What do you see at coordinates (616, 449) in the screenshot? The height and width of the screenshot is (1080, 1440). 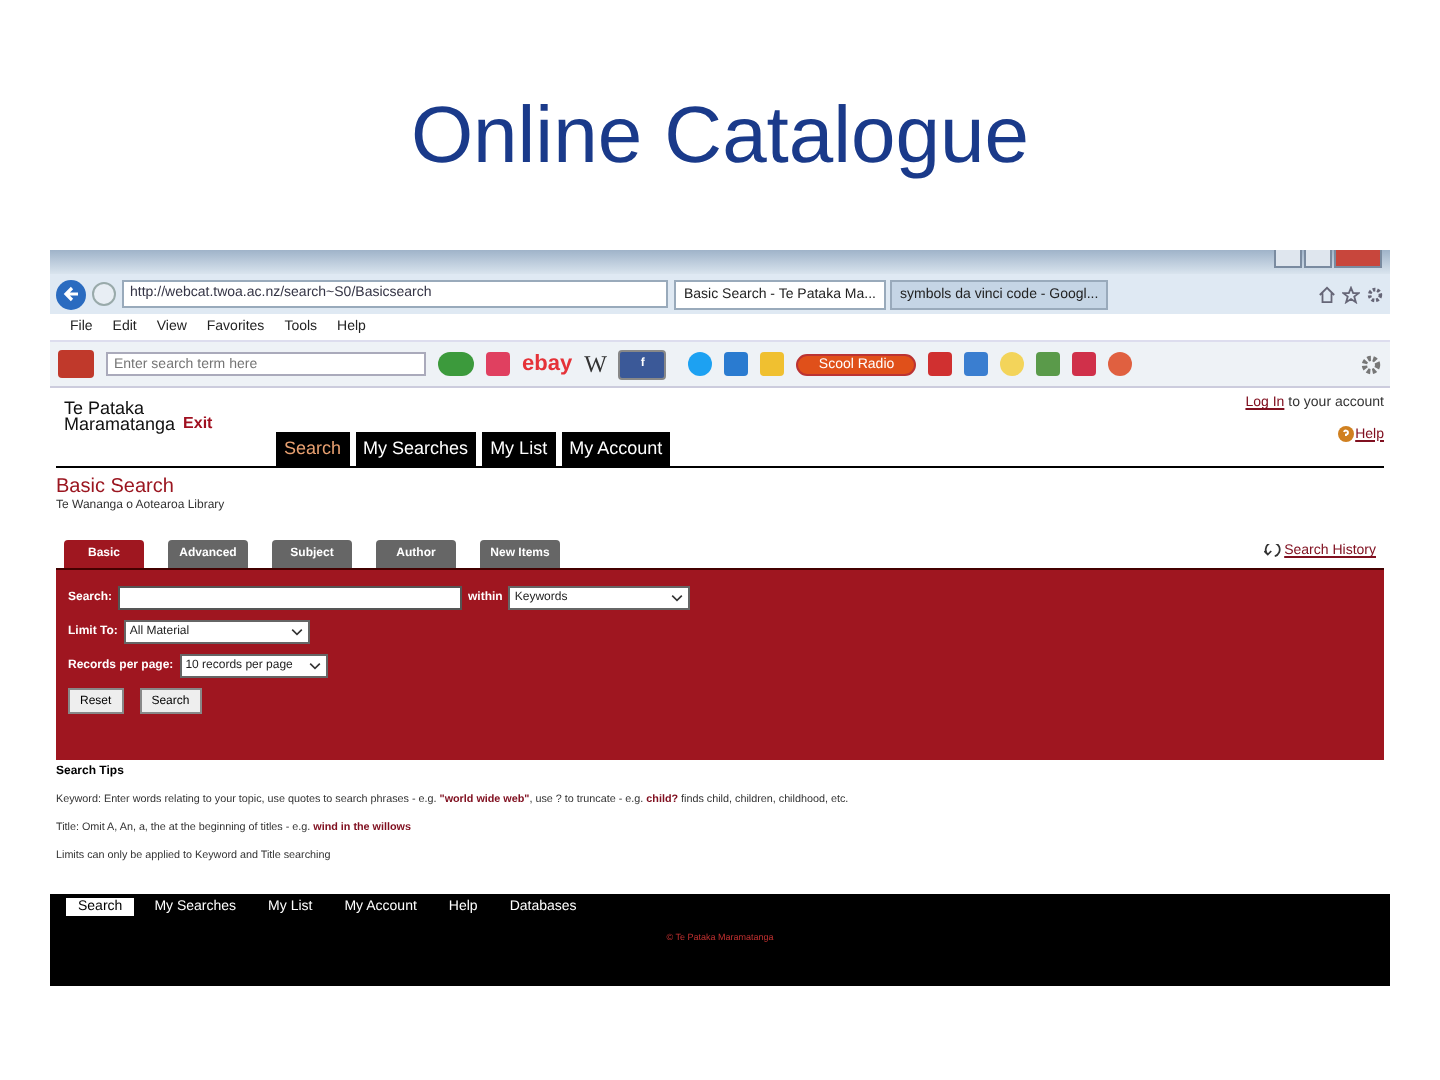 I see `nav-tab: My Account` at bounding box center [616, 449].